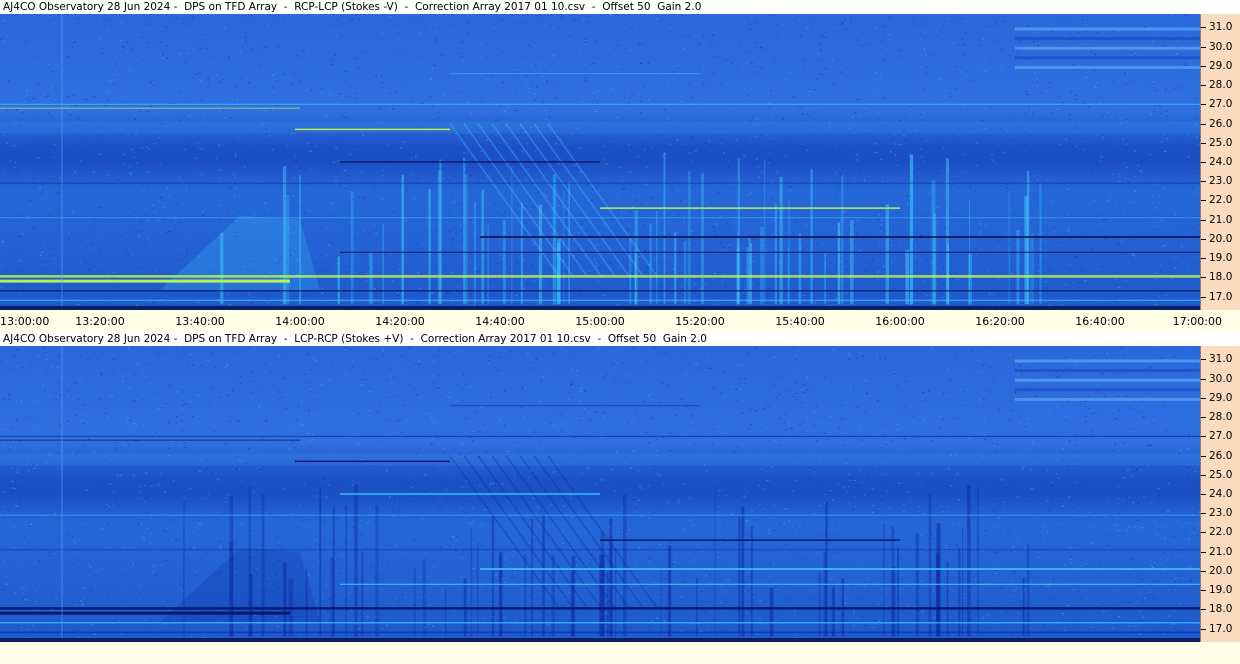  What do you see at coordinates (800, 321) in the screenshot?
I see `x-tick-label: 15:40:00` at bounding box center [800, 321].